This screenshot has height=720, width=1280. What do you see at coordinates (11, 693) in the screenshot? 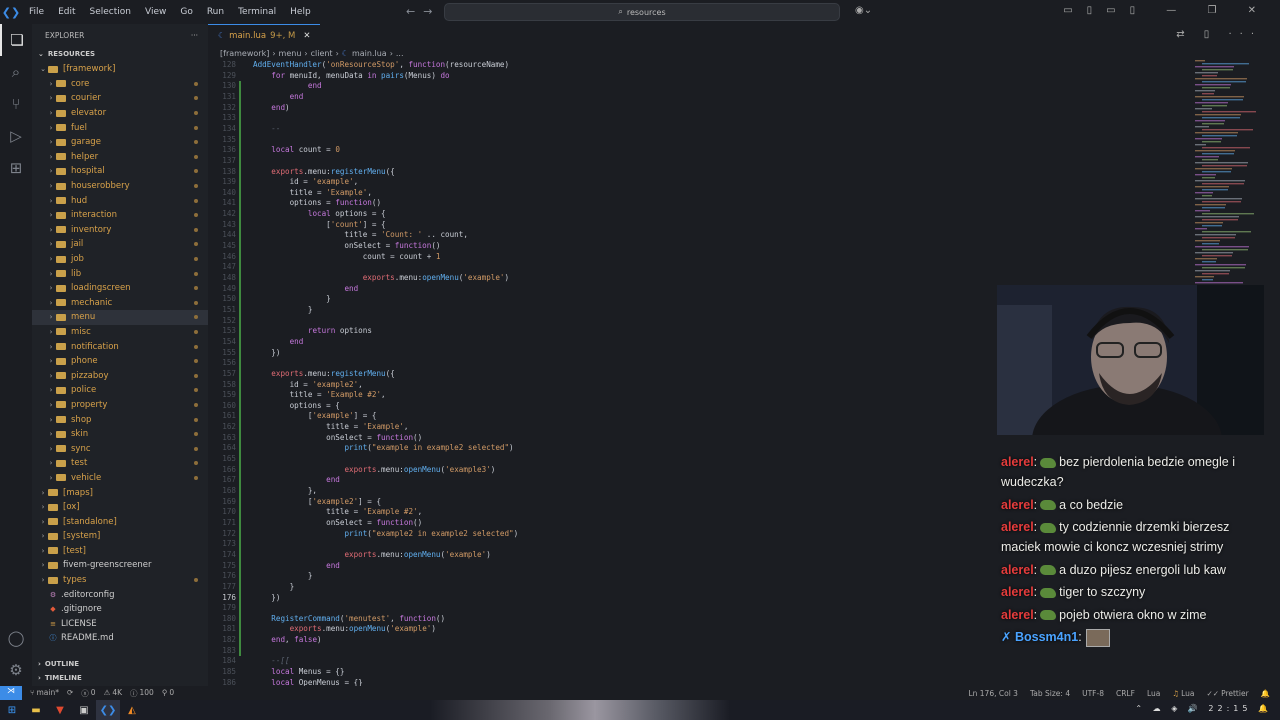
I see `remote-icon: ⋊` at bounding box center [11, 693].